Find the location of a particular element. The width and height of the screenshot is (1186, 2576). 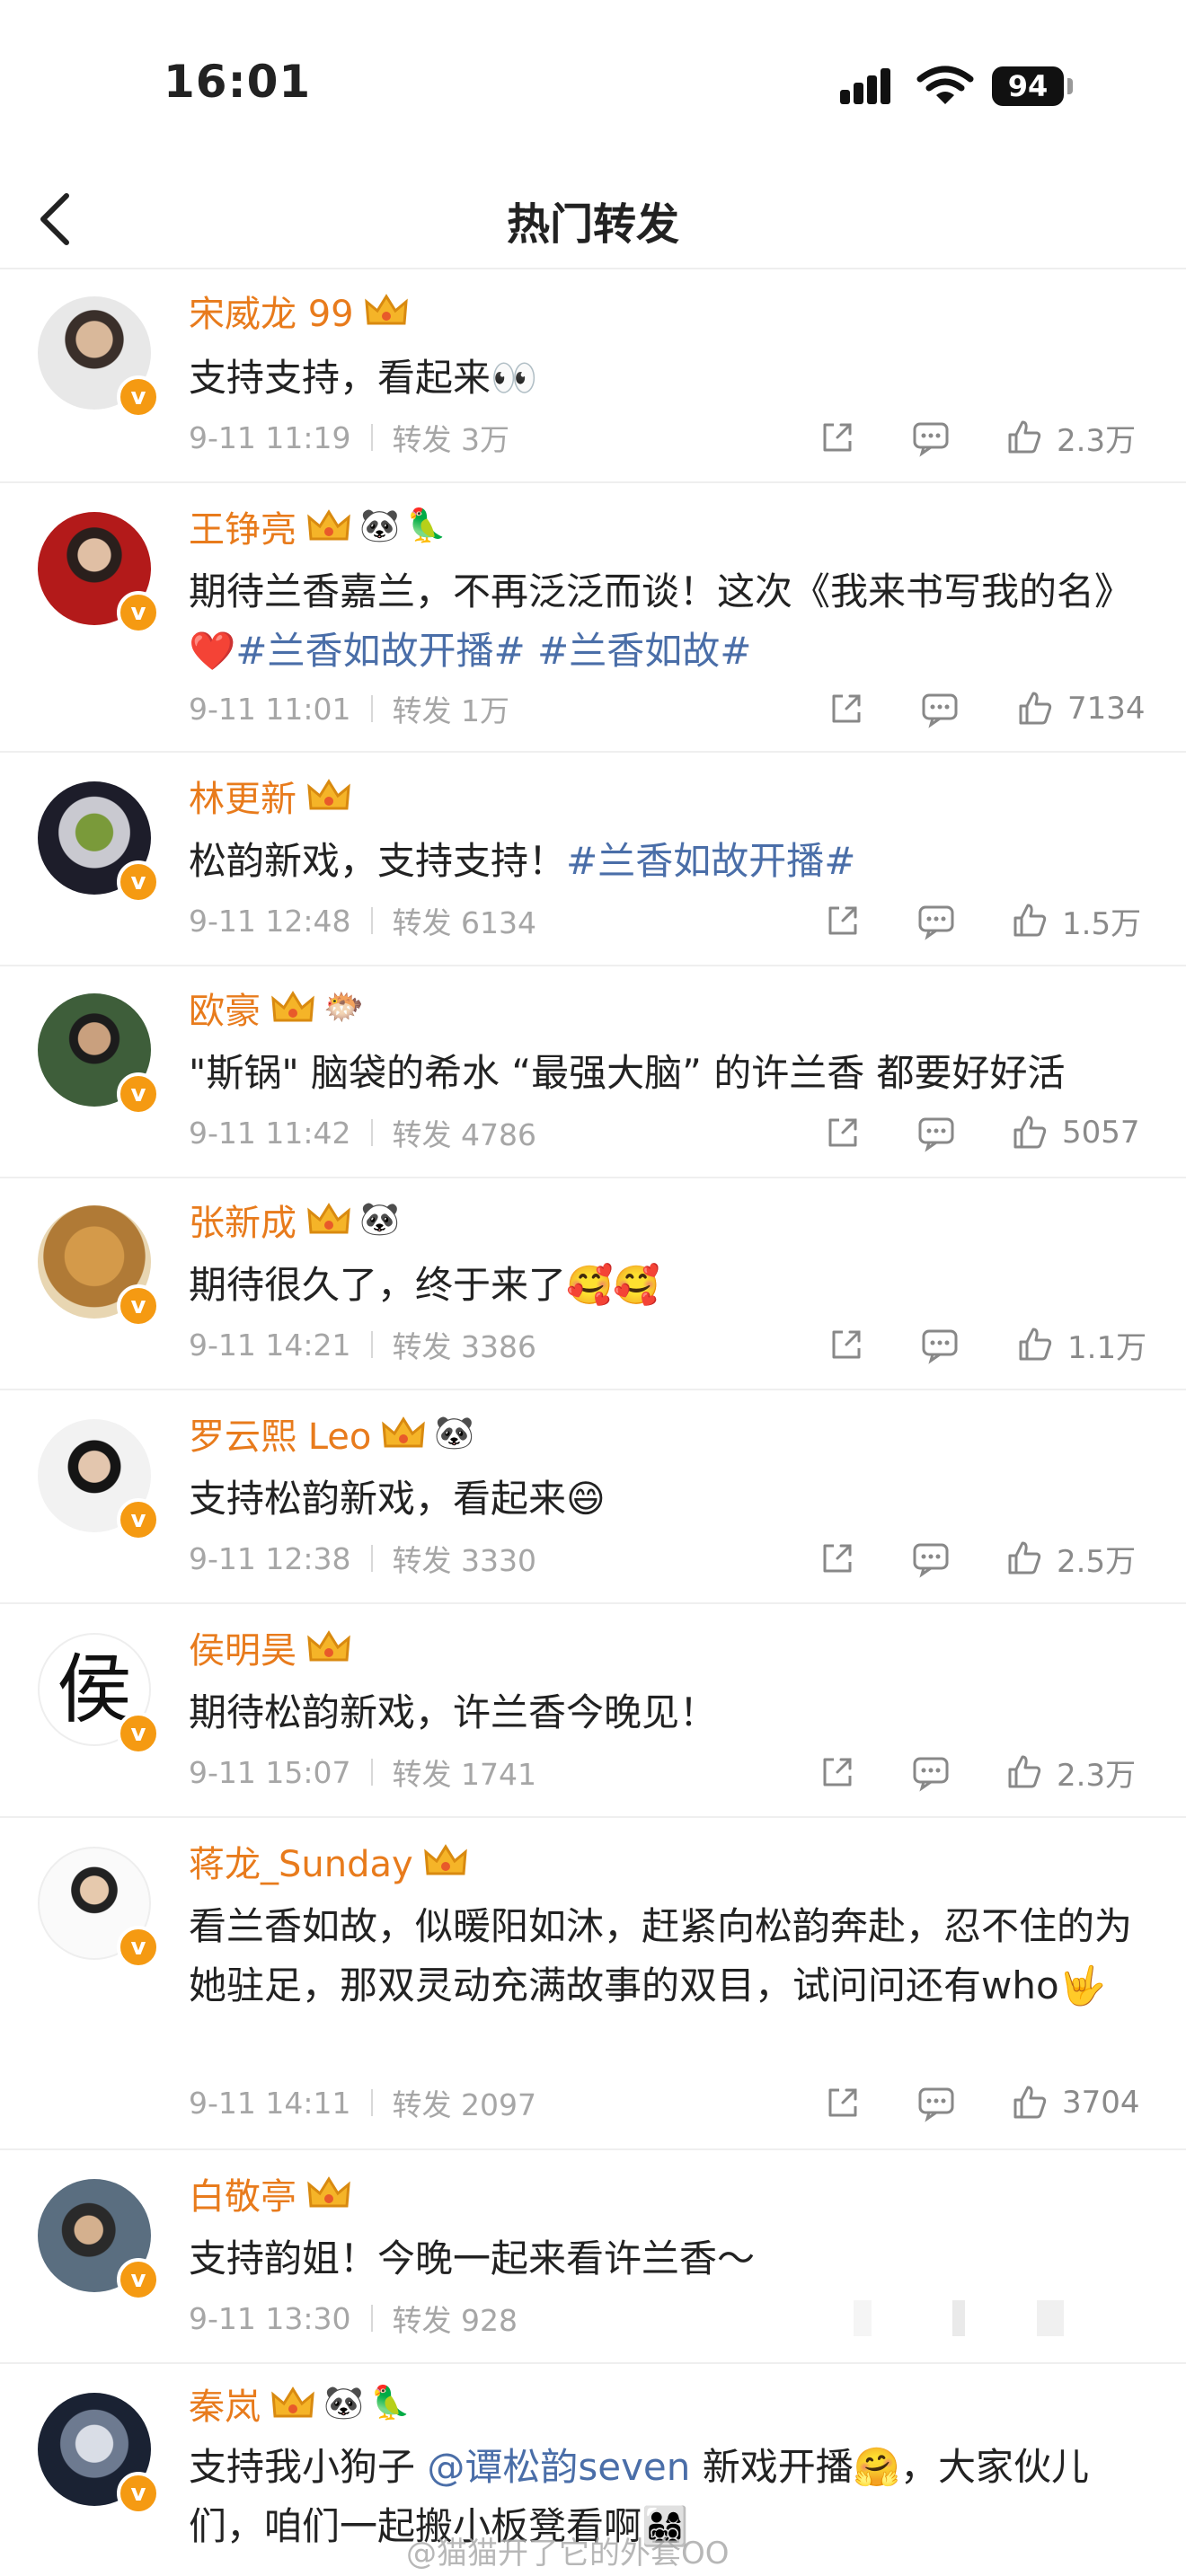

user-name: 宋威龙 99 is located at coordinates (271, 311).